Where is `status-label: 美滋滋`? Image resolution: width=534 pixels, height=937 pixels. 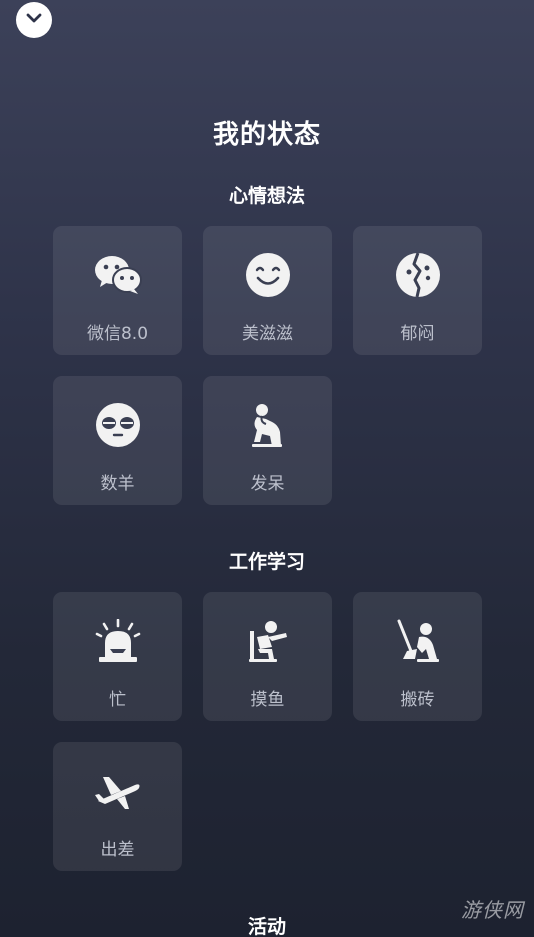
status-label: 美滋滋 is located at coordinates (267, 334).